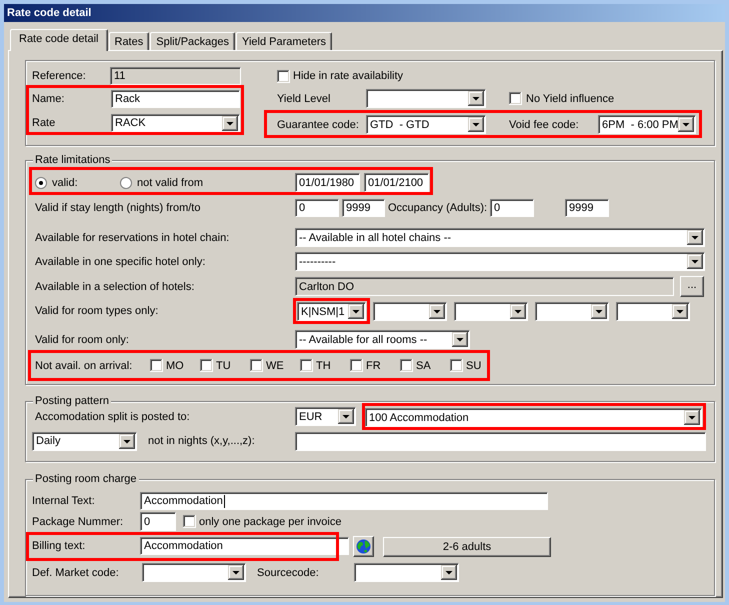 This screenshot has height=605, width=729. Describe the element at coordinates (84, 441) in the screenshot. I see `dropdown: Daily` at that location.